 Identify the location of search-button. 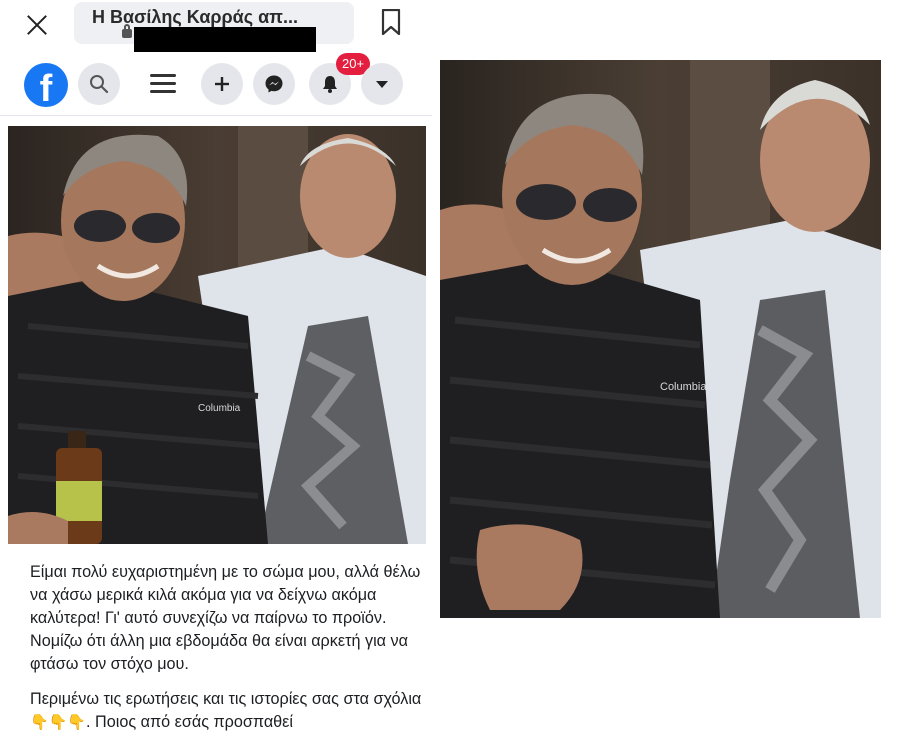
(99, 84).